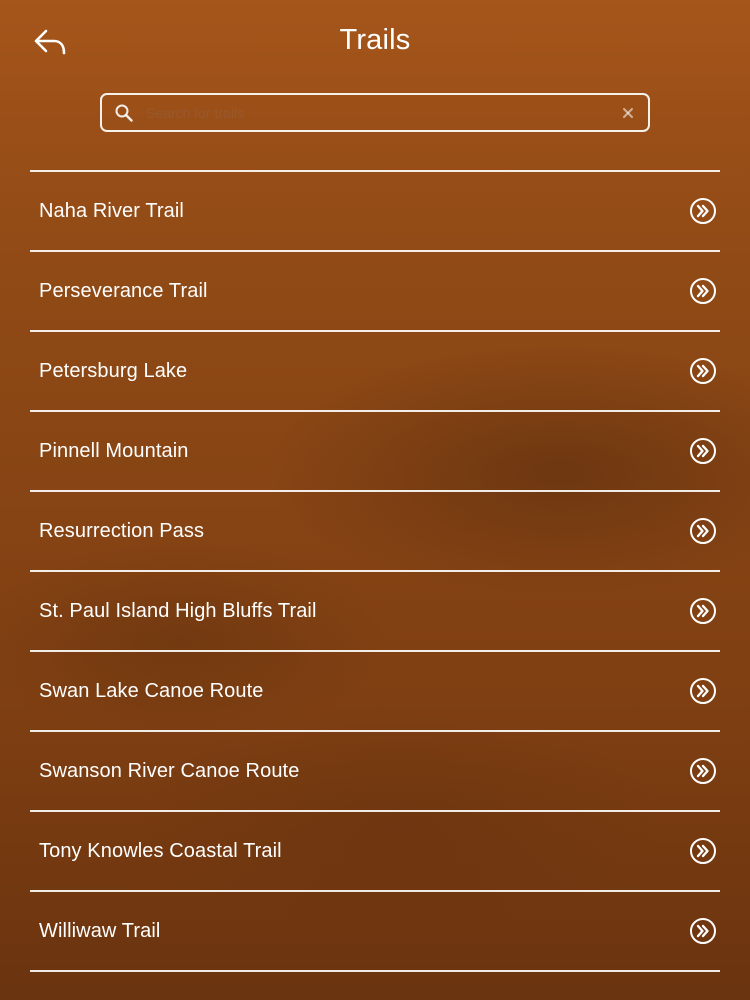 The width and height of the screenshot is (750, 1000). I want to click on list-item-label: Tony Knowles Coastal Trail, so click(160, 850).